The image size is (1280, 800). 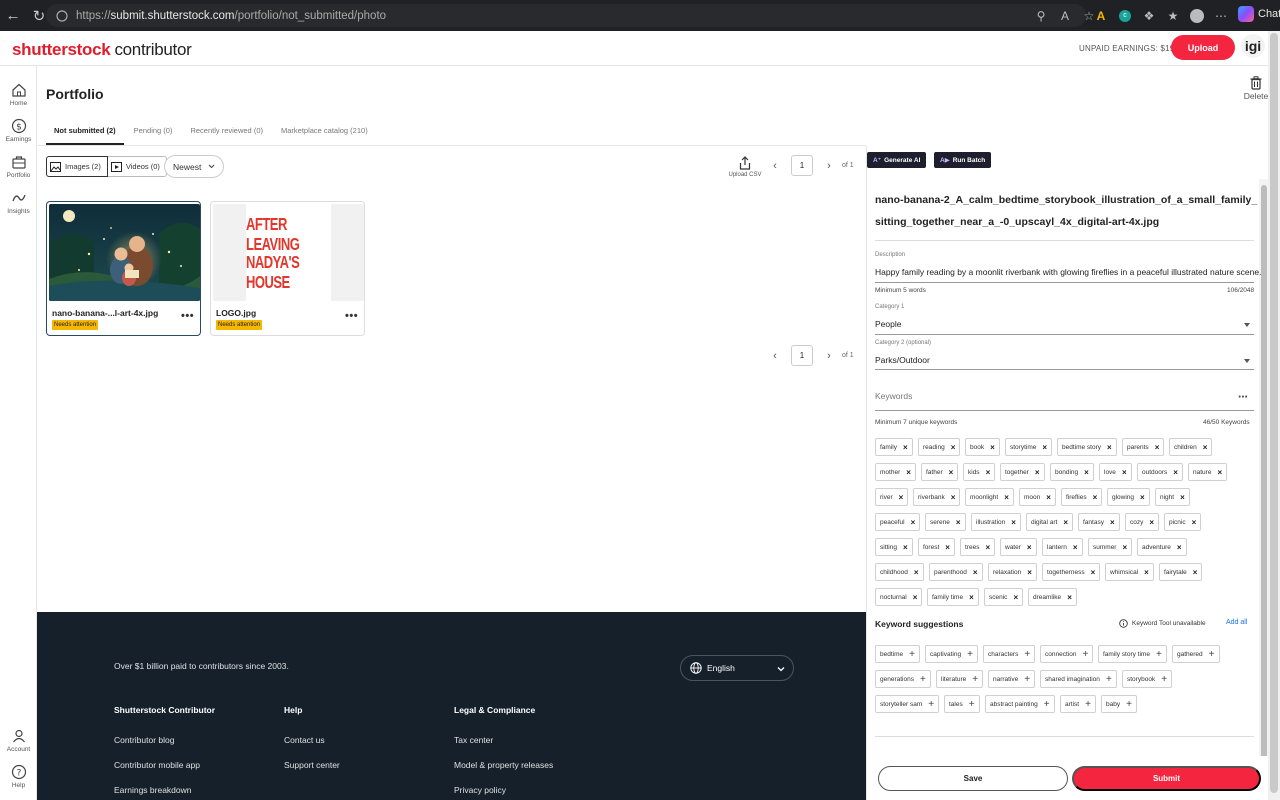 I want to click on keyword-chip: reading ×, so click(x=939, y=447).